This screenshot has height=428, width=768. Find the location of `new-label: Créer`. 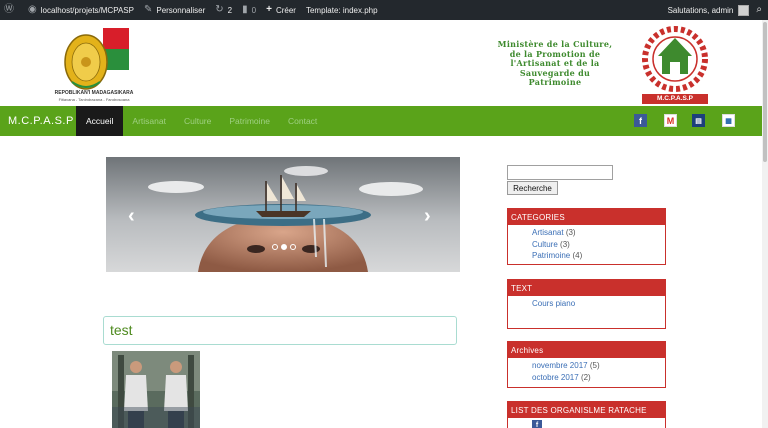

new-label: Créer is located at coordinates (285, 10).